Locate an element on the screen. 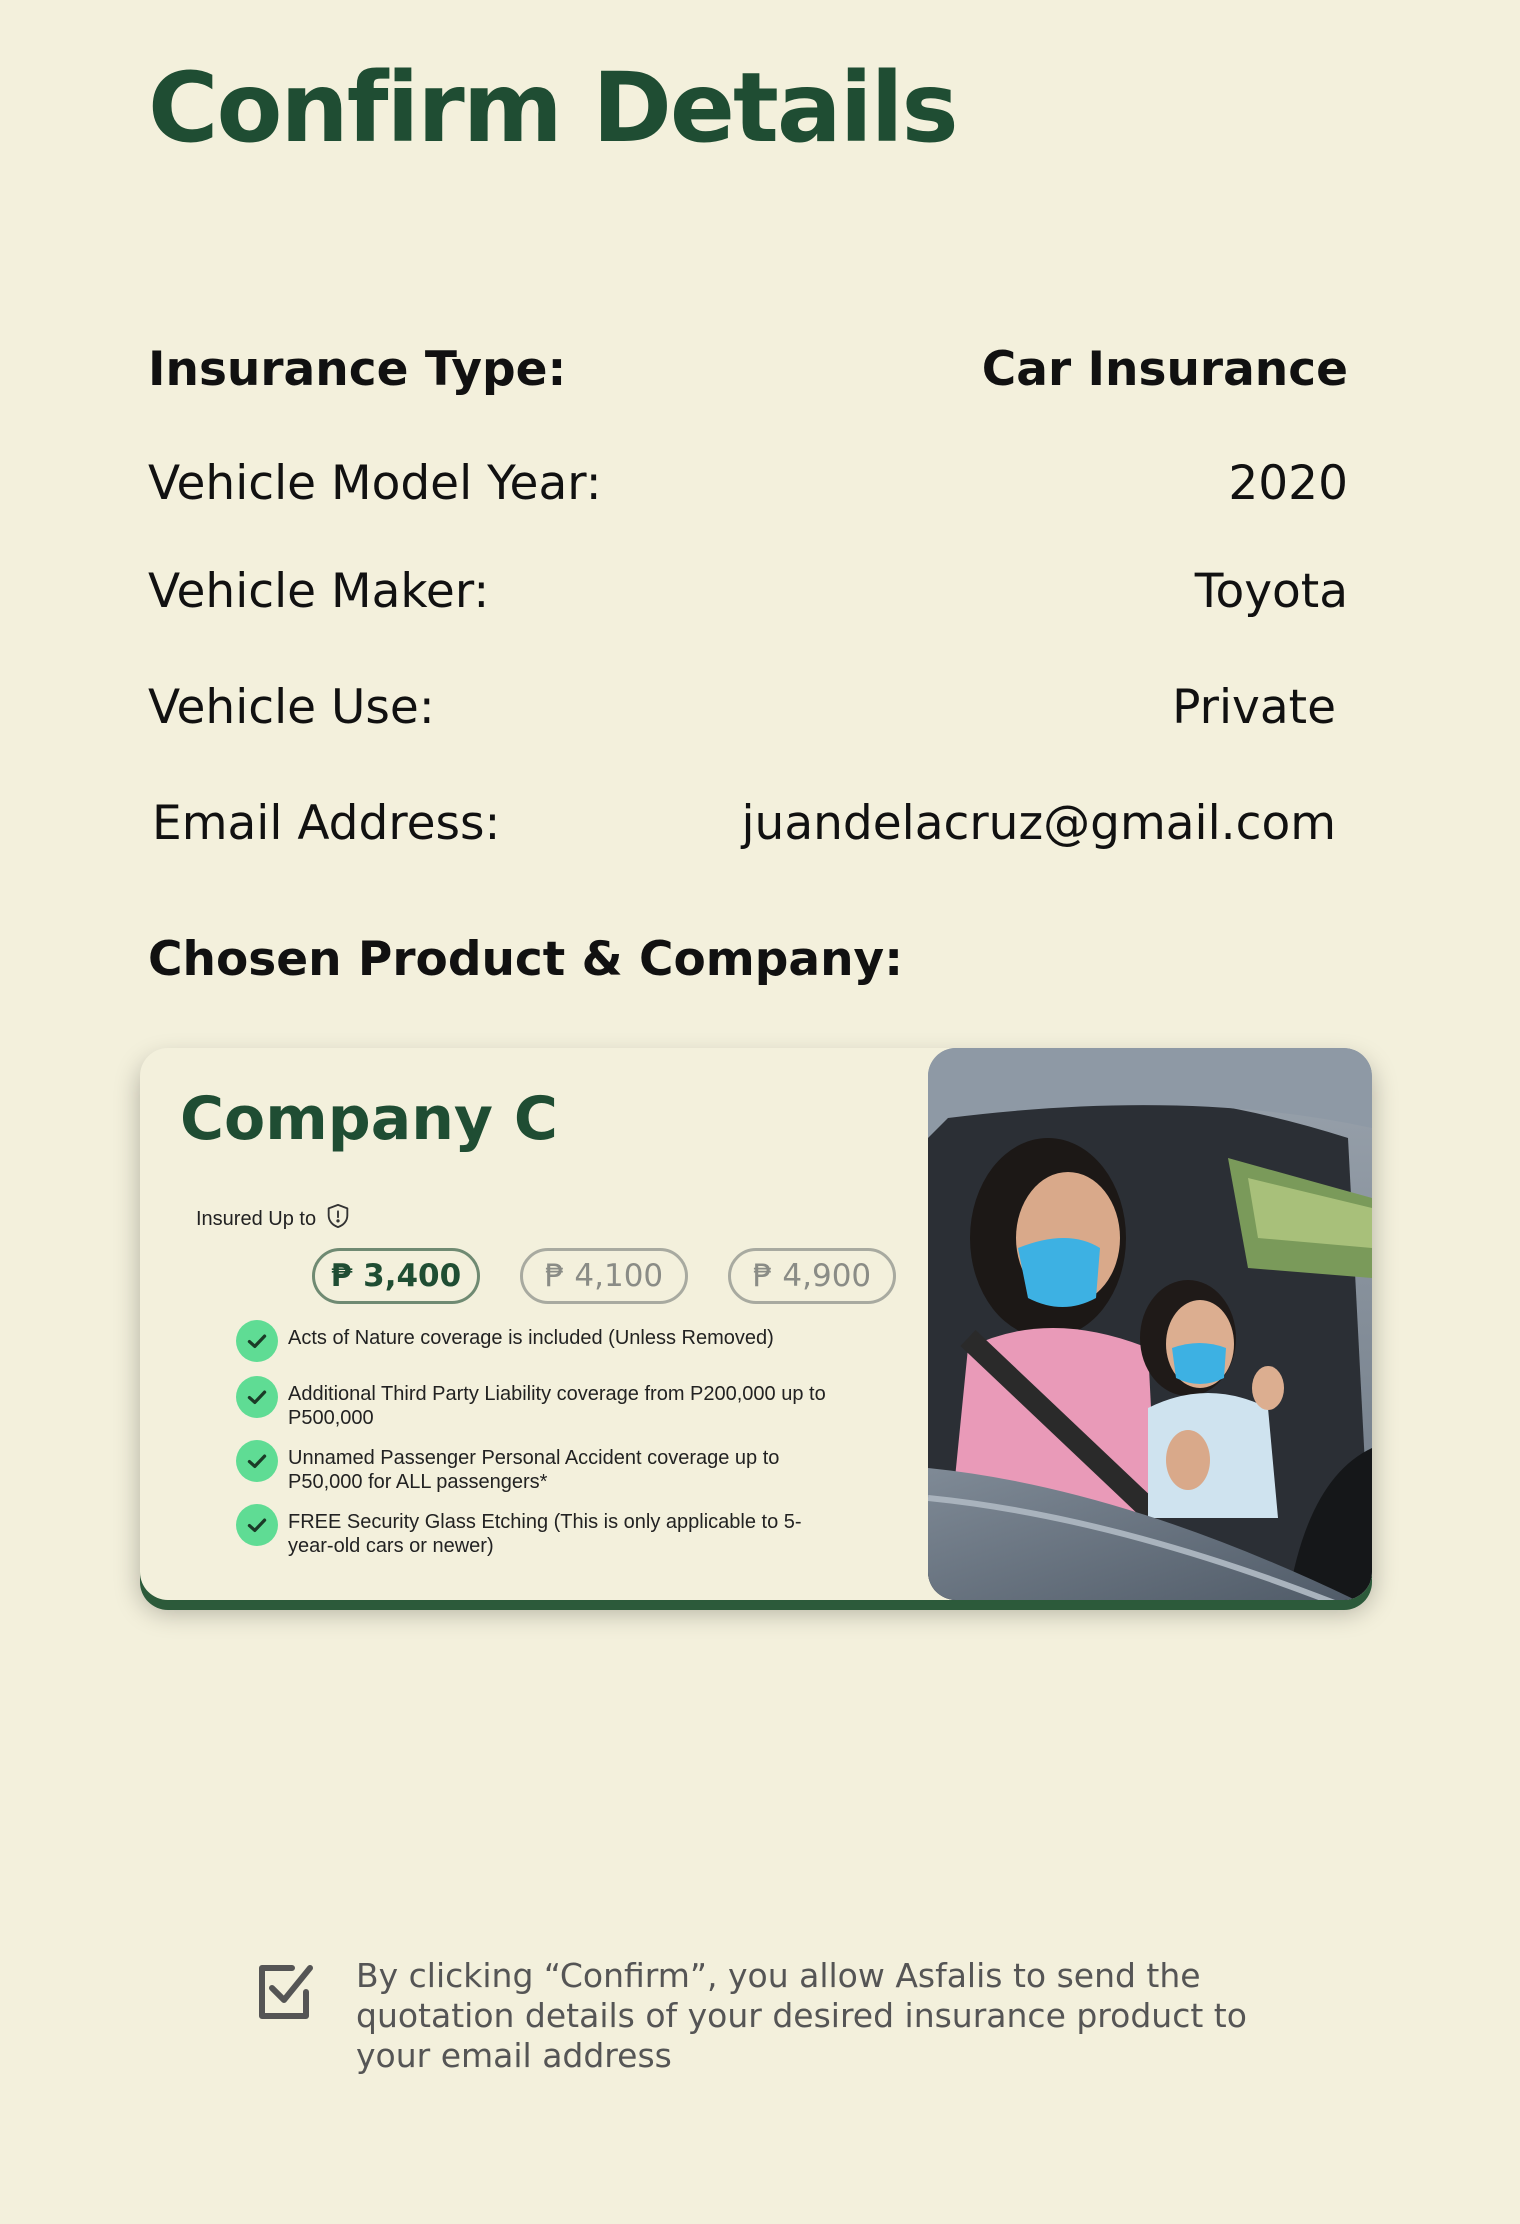  page-title: Confirm Details is located at coordinates (553, 108).